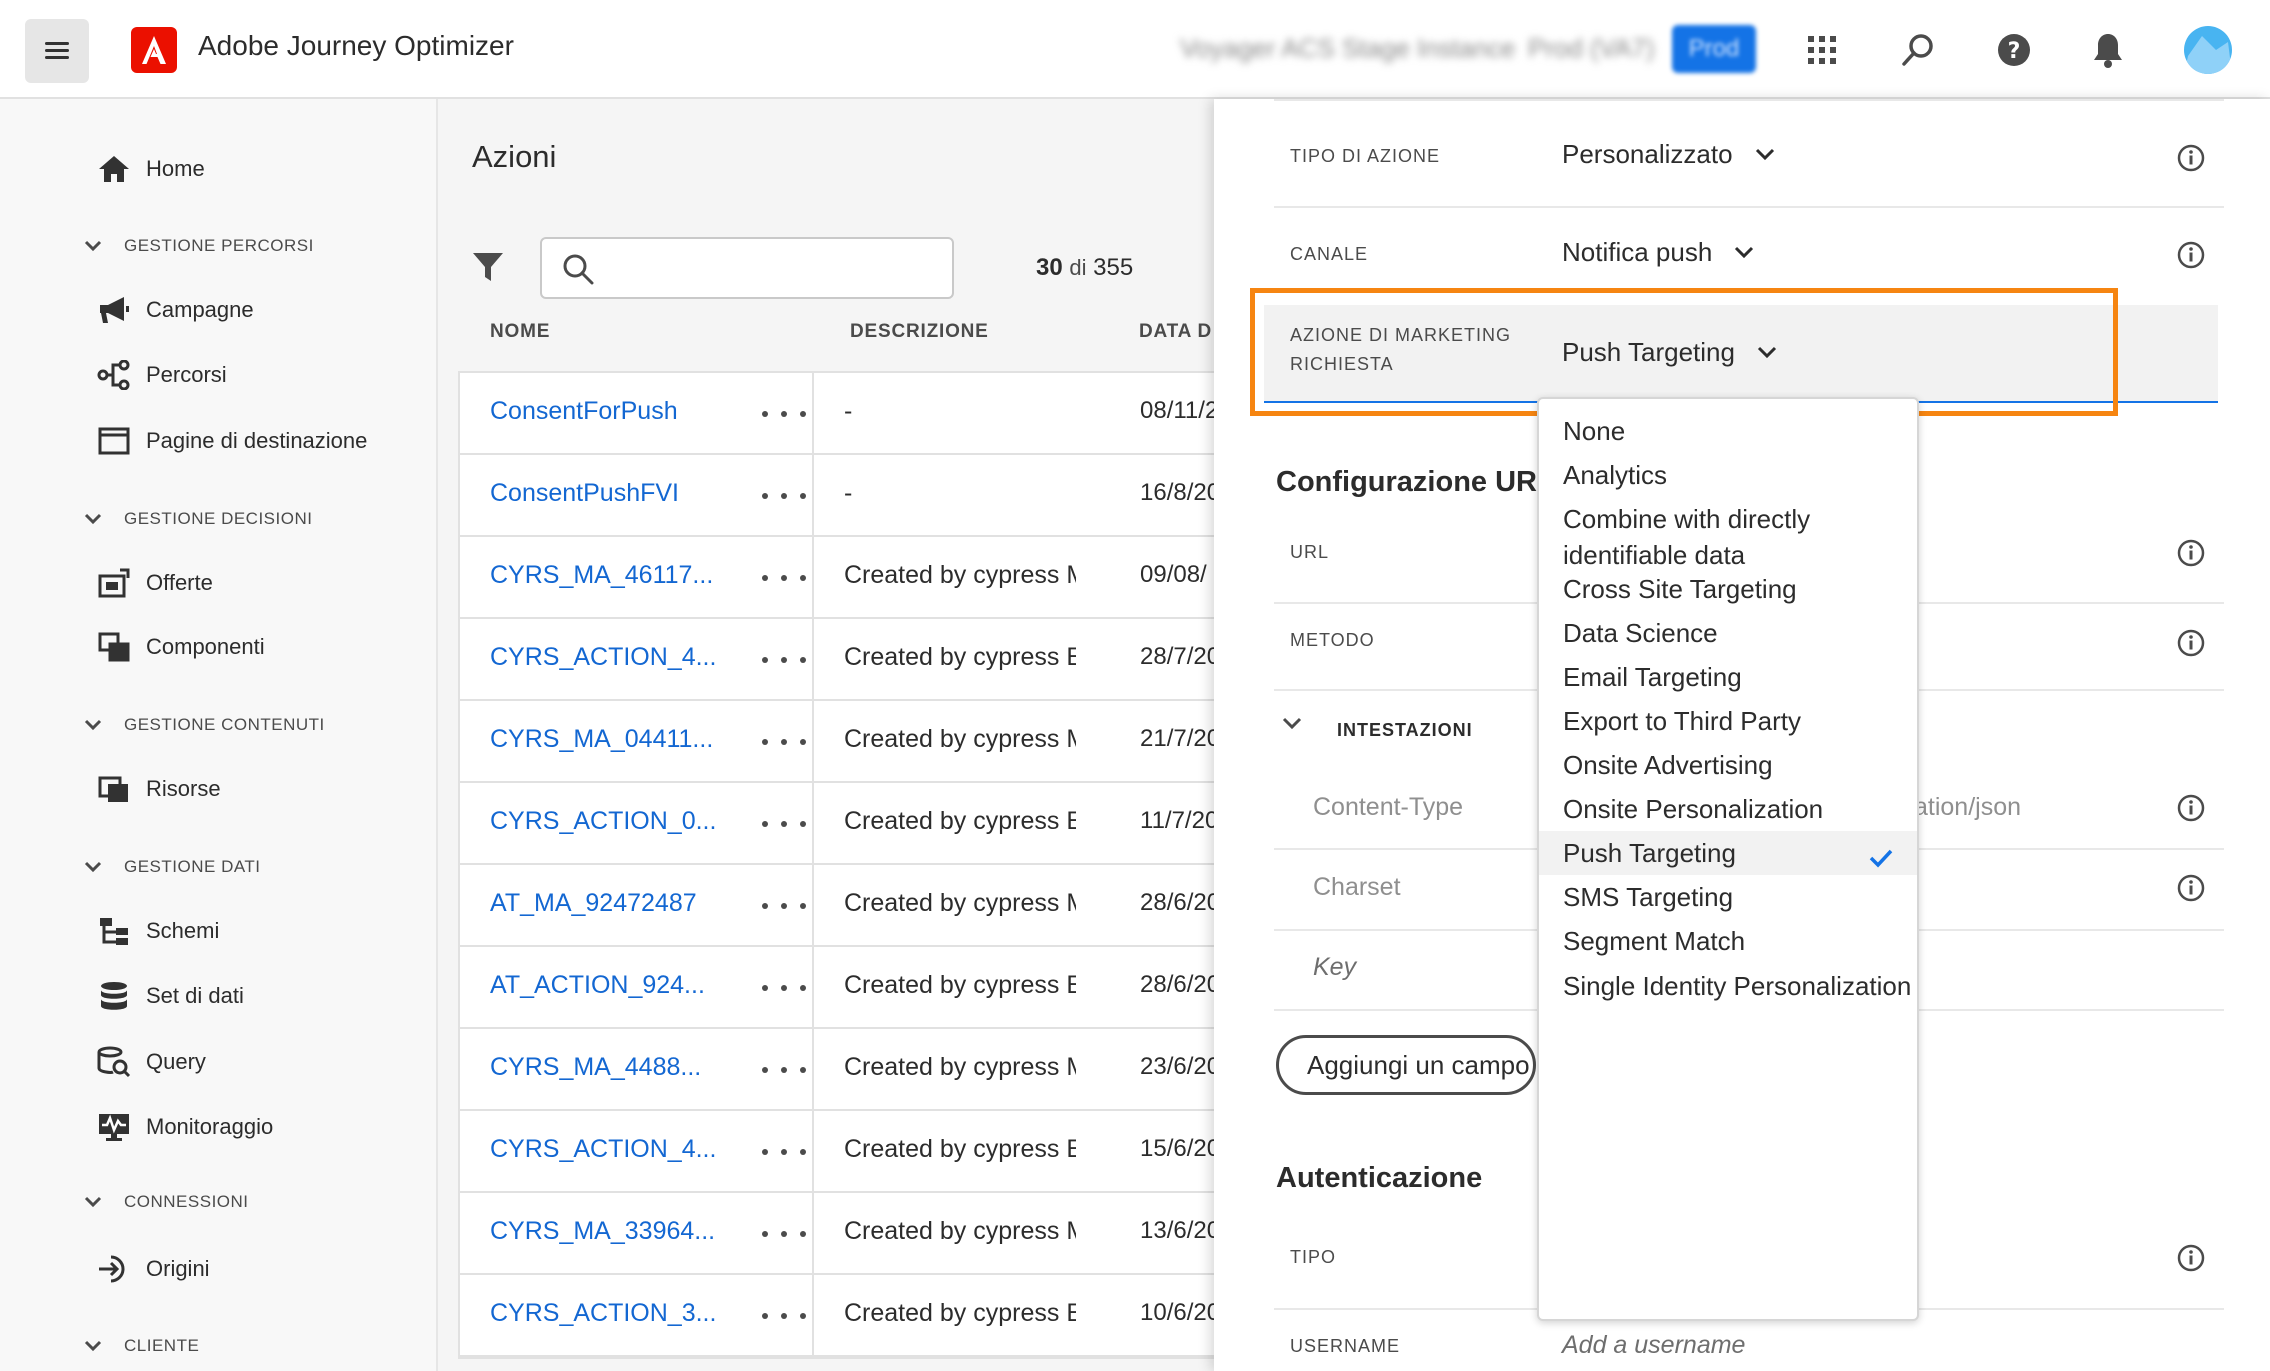  What do you see at coordinates (773, 269) in the screenshot?
I see `search-input` at bounding box center [773, 269].